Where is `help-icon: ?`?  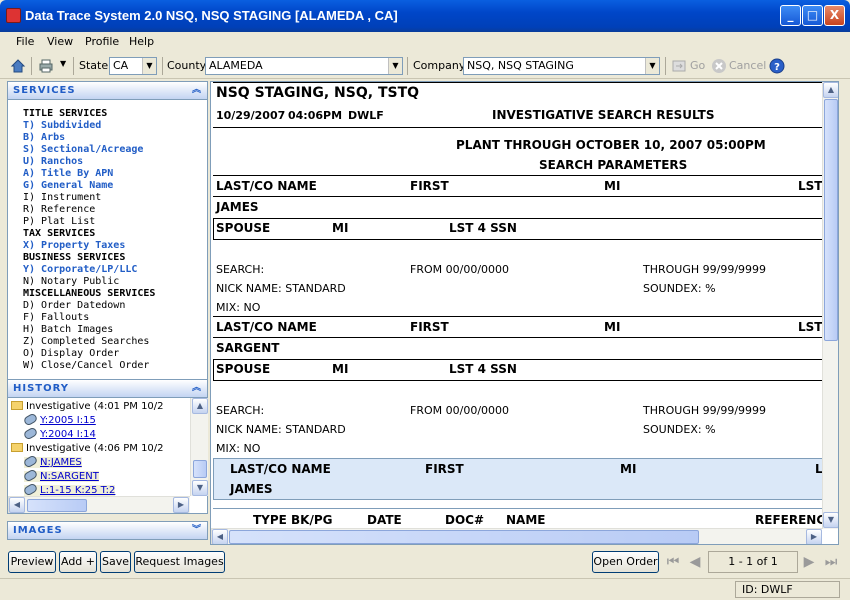
help-icon: ? is located at coordinates (777, 66).